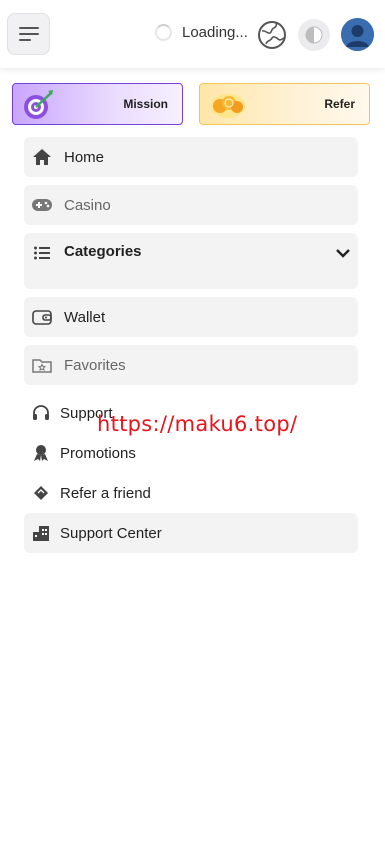 The image size is (385, 841). I want to click on sidebar-item-label: Refer a friend, so click(105, 493).